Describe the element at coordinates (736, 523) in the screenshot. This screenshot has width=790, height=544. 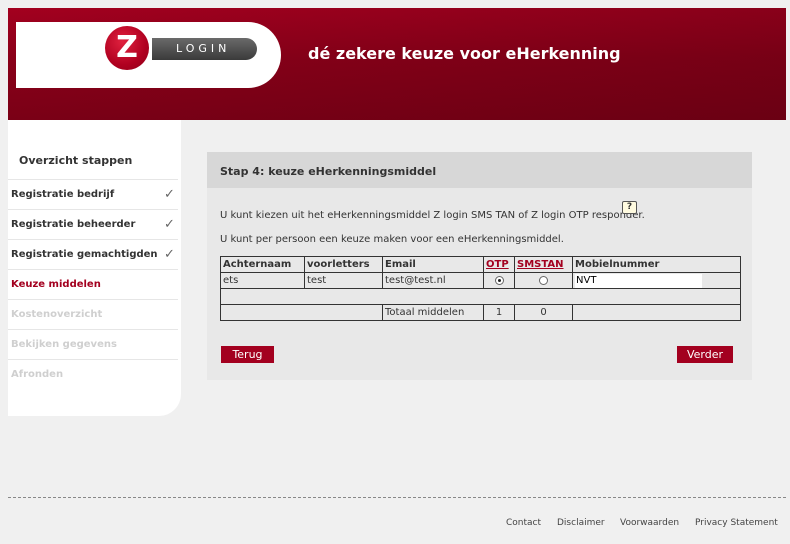
I see `footer-link-privacy: Privacy Statement` at that location.